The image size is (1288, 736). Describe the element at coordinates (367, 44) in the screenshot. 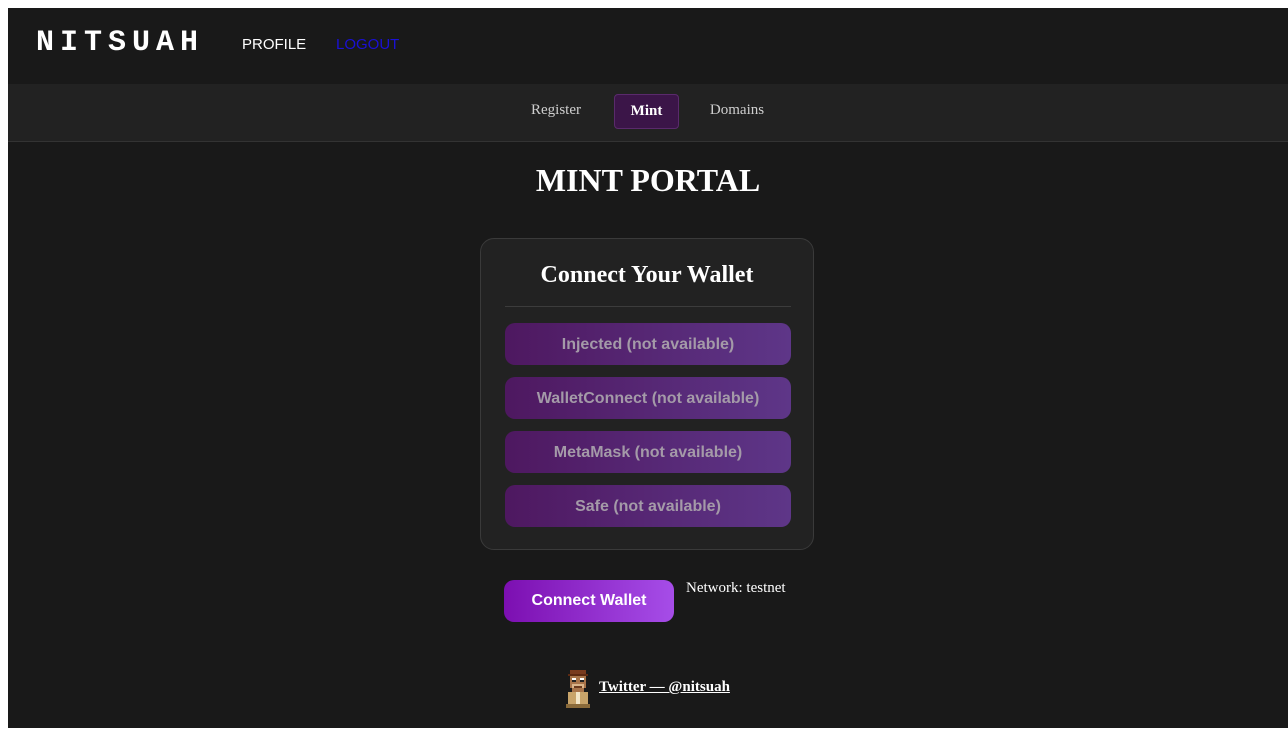

I see `nav-logout-link: LOGOUT` at that location.